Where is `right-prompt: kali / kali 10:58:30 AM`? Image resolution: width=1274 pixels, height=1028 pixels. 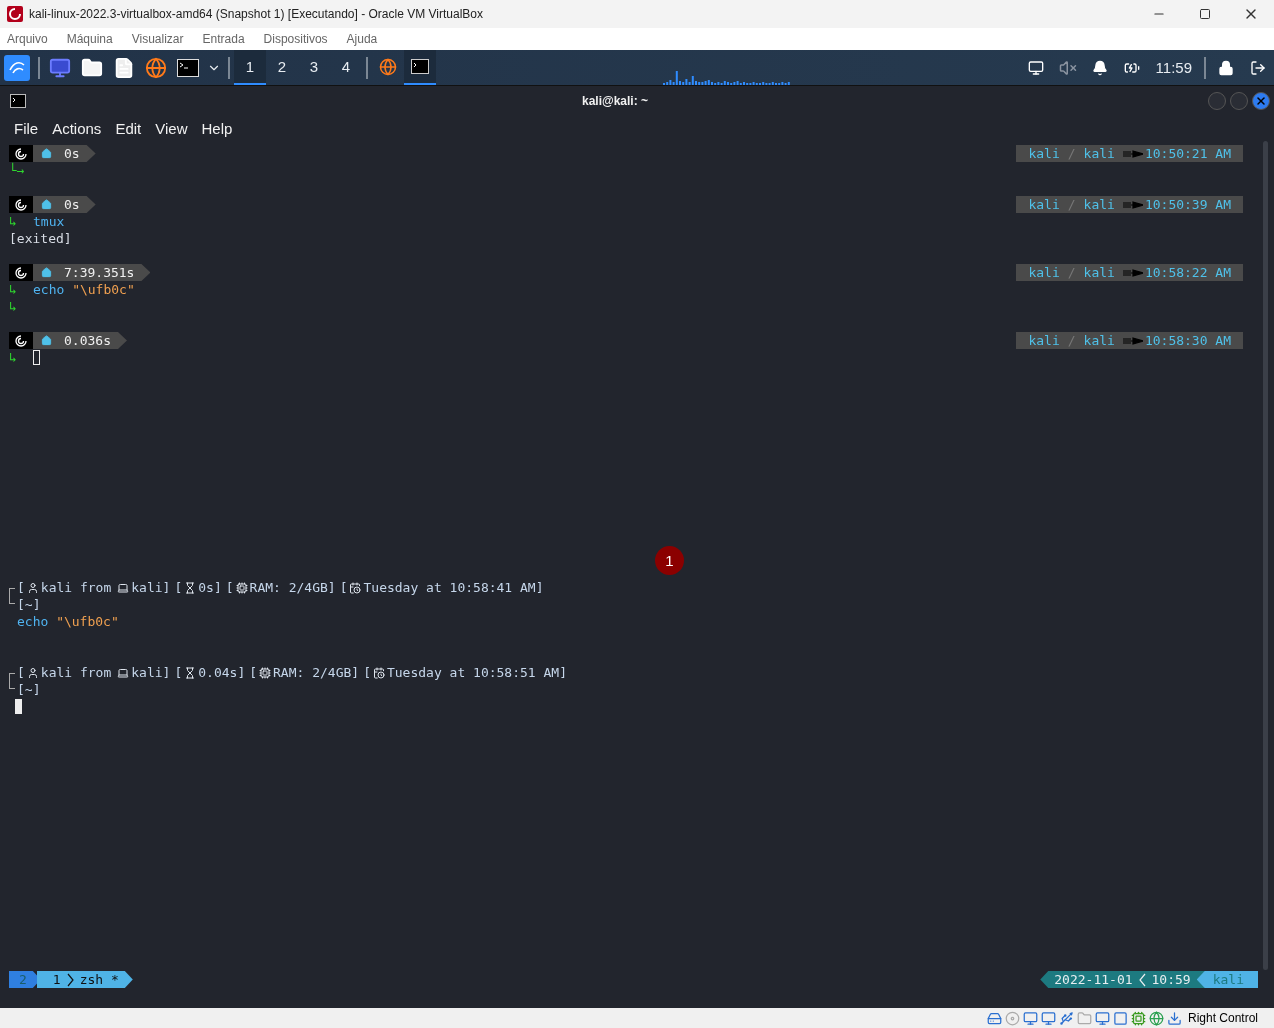
right-prompt: kali / kali 10:58:30 AM is located at coordinates (1129, 340).